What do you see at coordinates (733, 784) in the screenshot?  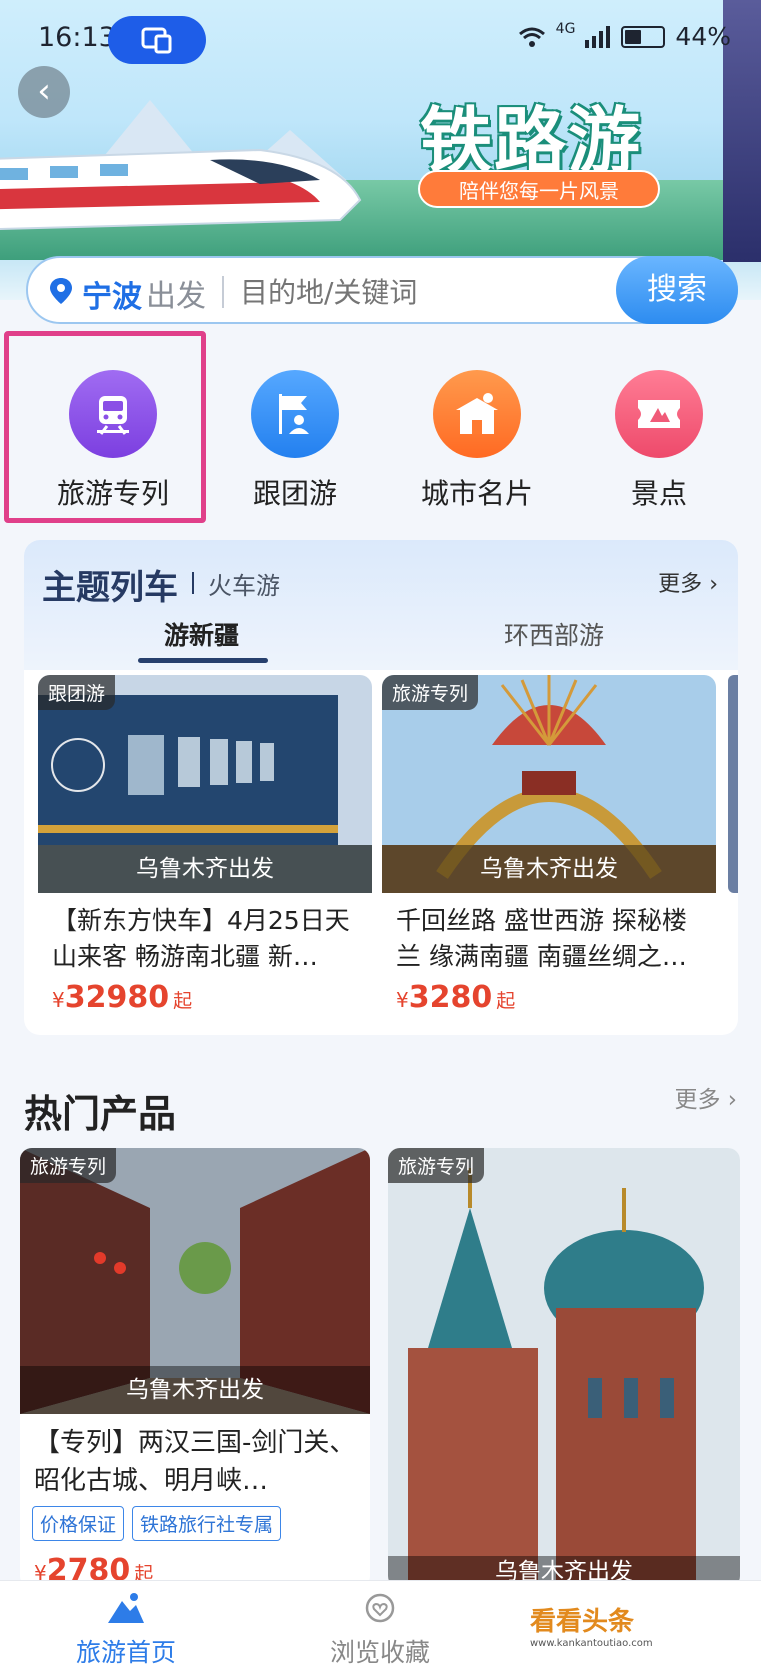 I see `next-card-peek` at bounding box center [733, 784].